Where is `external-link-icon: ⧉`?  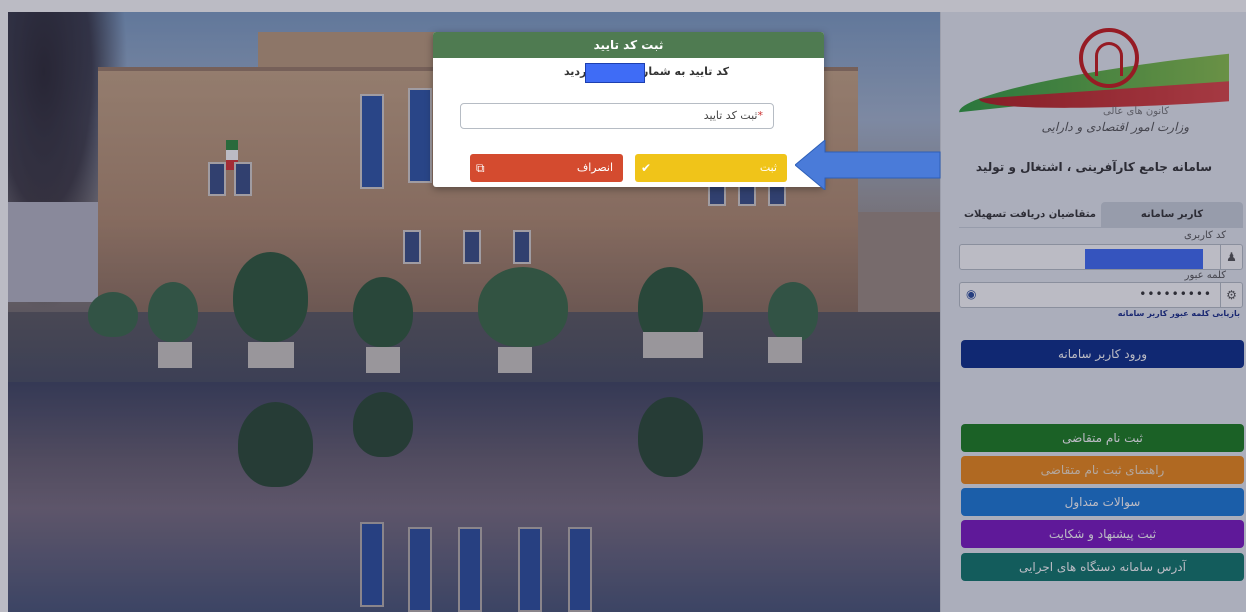 external-link-icon: ⧉ is located at coordinates (480, 168).